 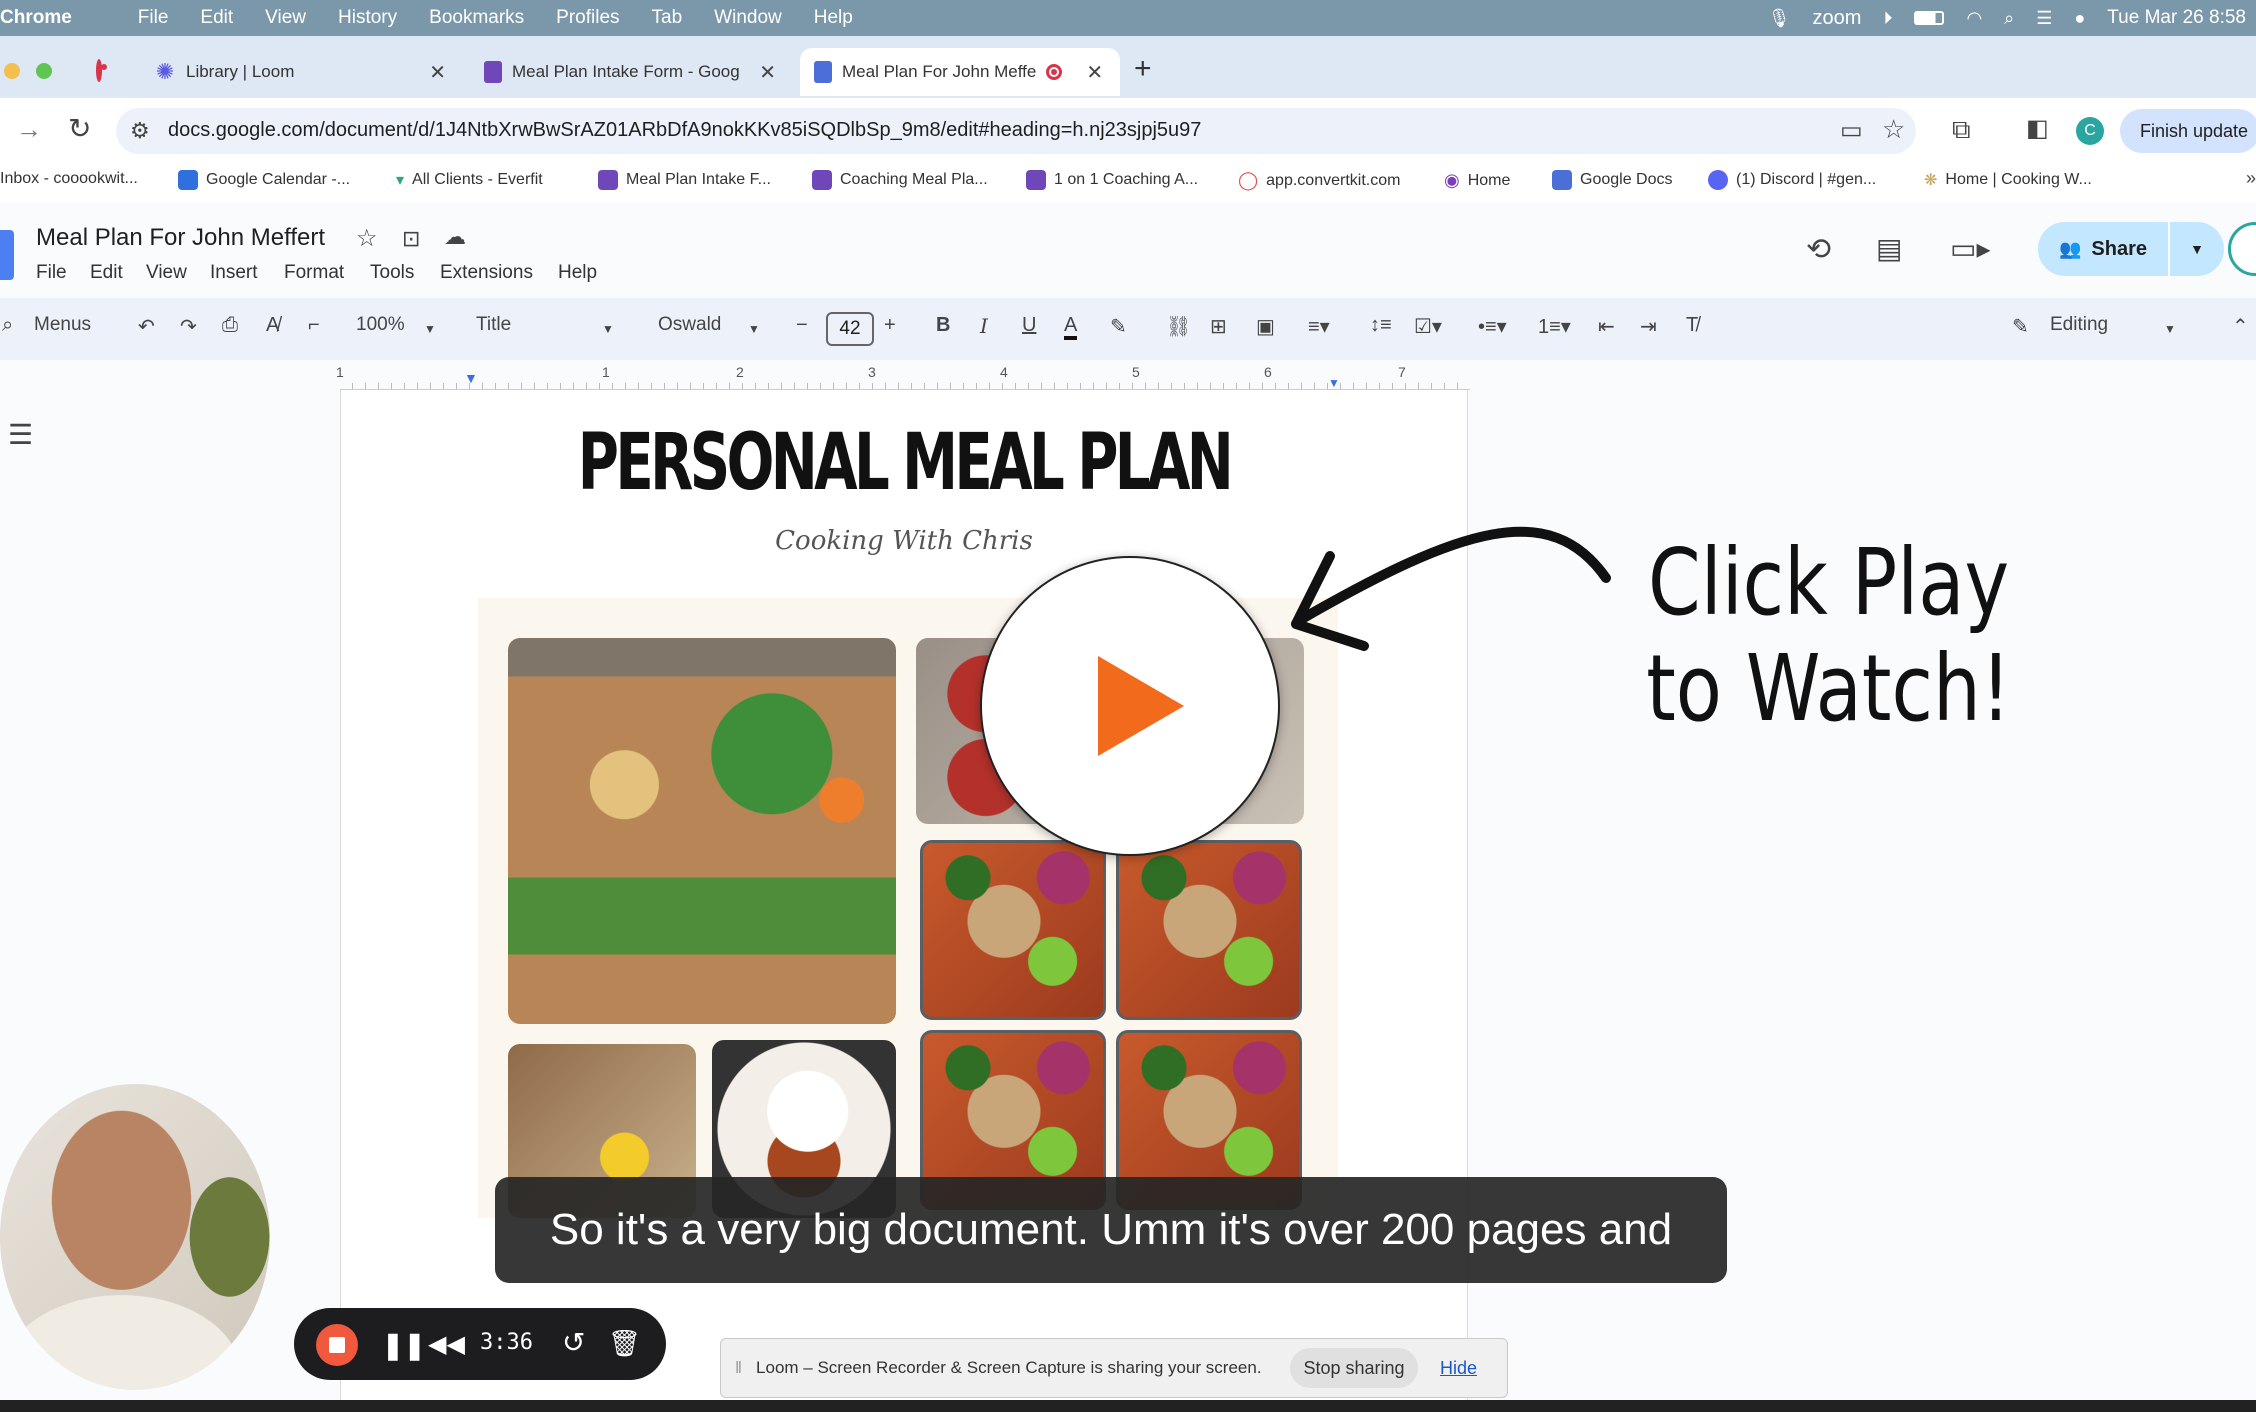 What do you see at coordinates (29, 129) in the screenshot?
I see `forward-icon: →` at bounding box center [29, 129].